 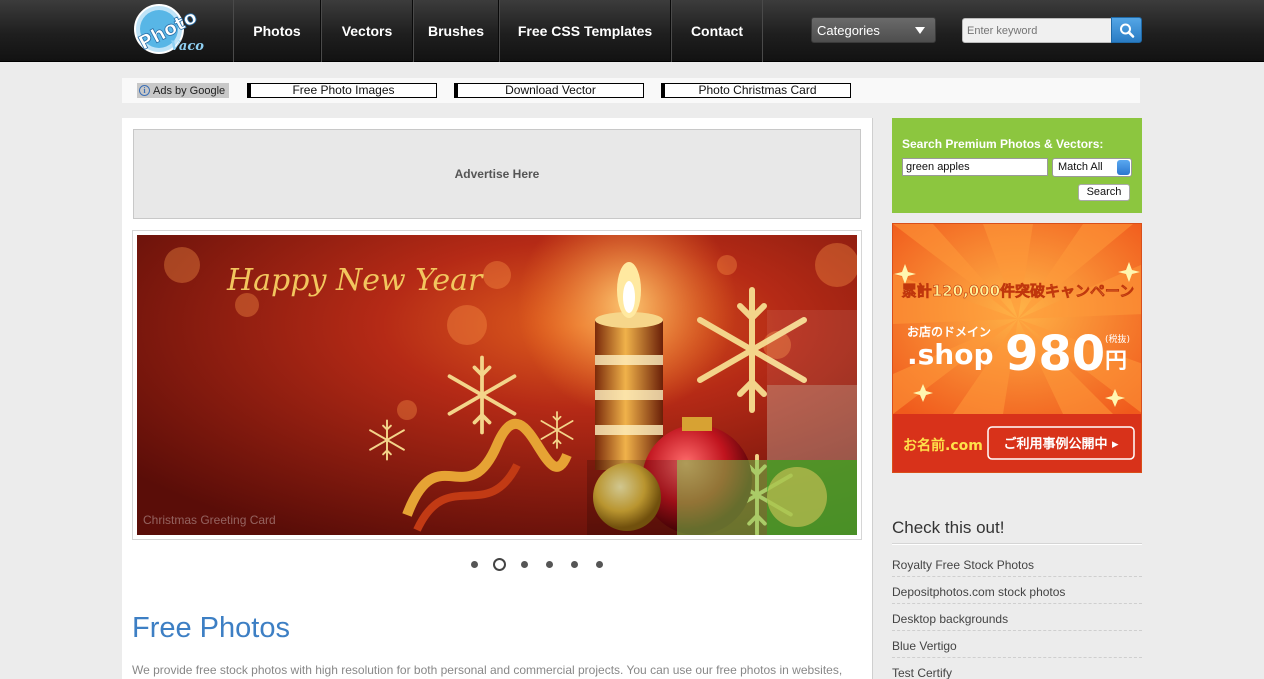 What do you see at coordinates (1061, 444) in the screenshot?
I see `banner-cta: ご利用事例公開中 ▸` at bounding box center [1061, 444].